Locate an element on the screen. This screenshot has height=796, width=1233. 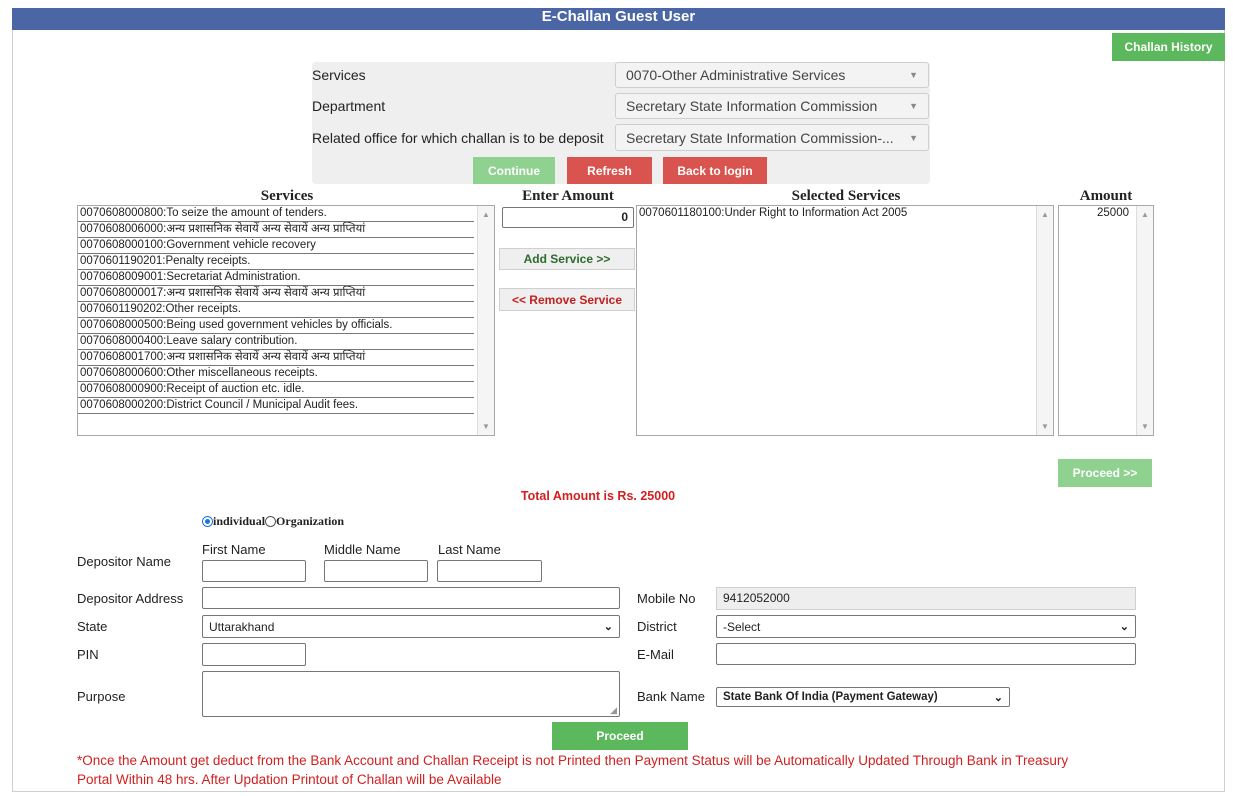
pin-input is located at coordinates (254, 654).